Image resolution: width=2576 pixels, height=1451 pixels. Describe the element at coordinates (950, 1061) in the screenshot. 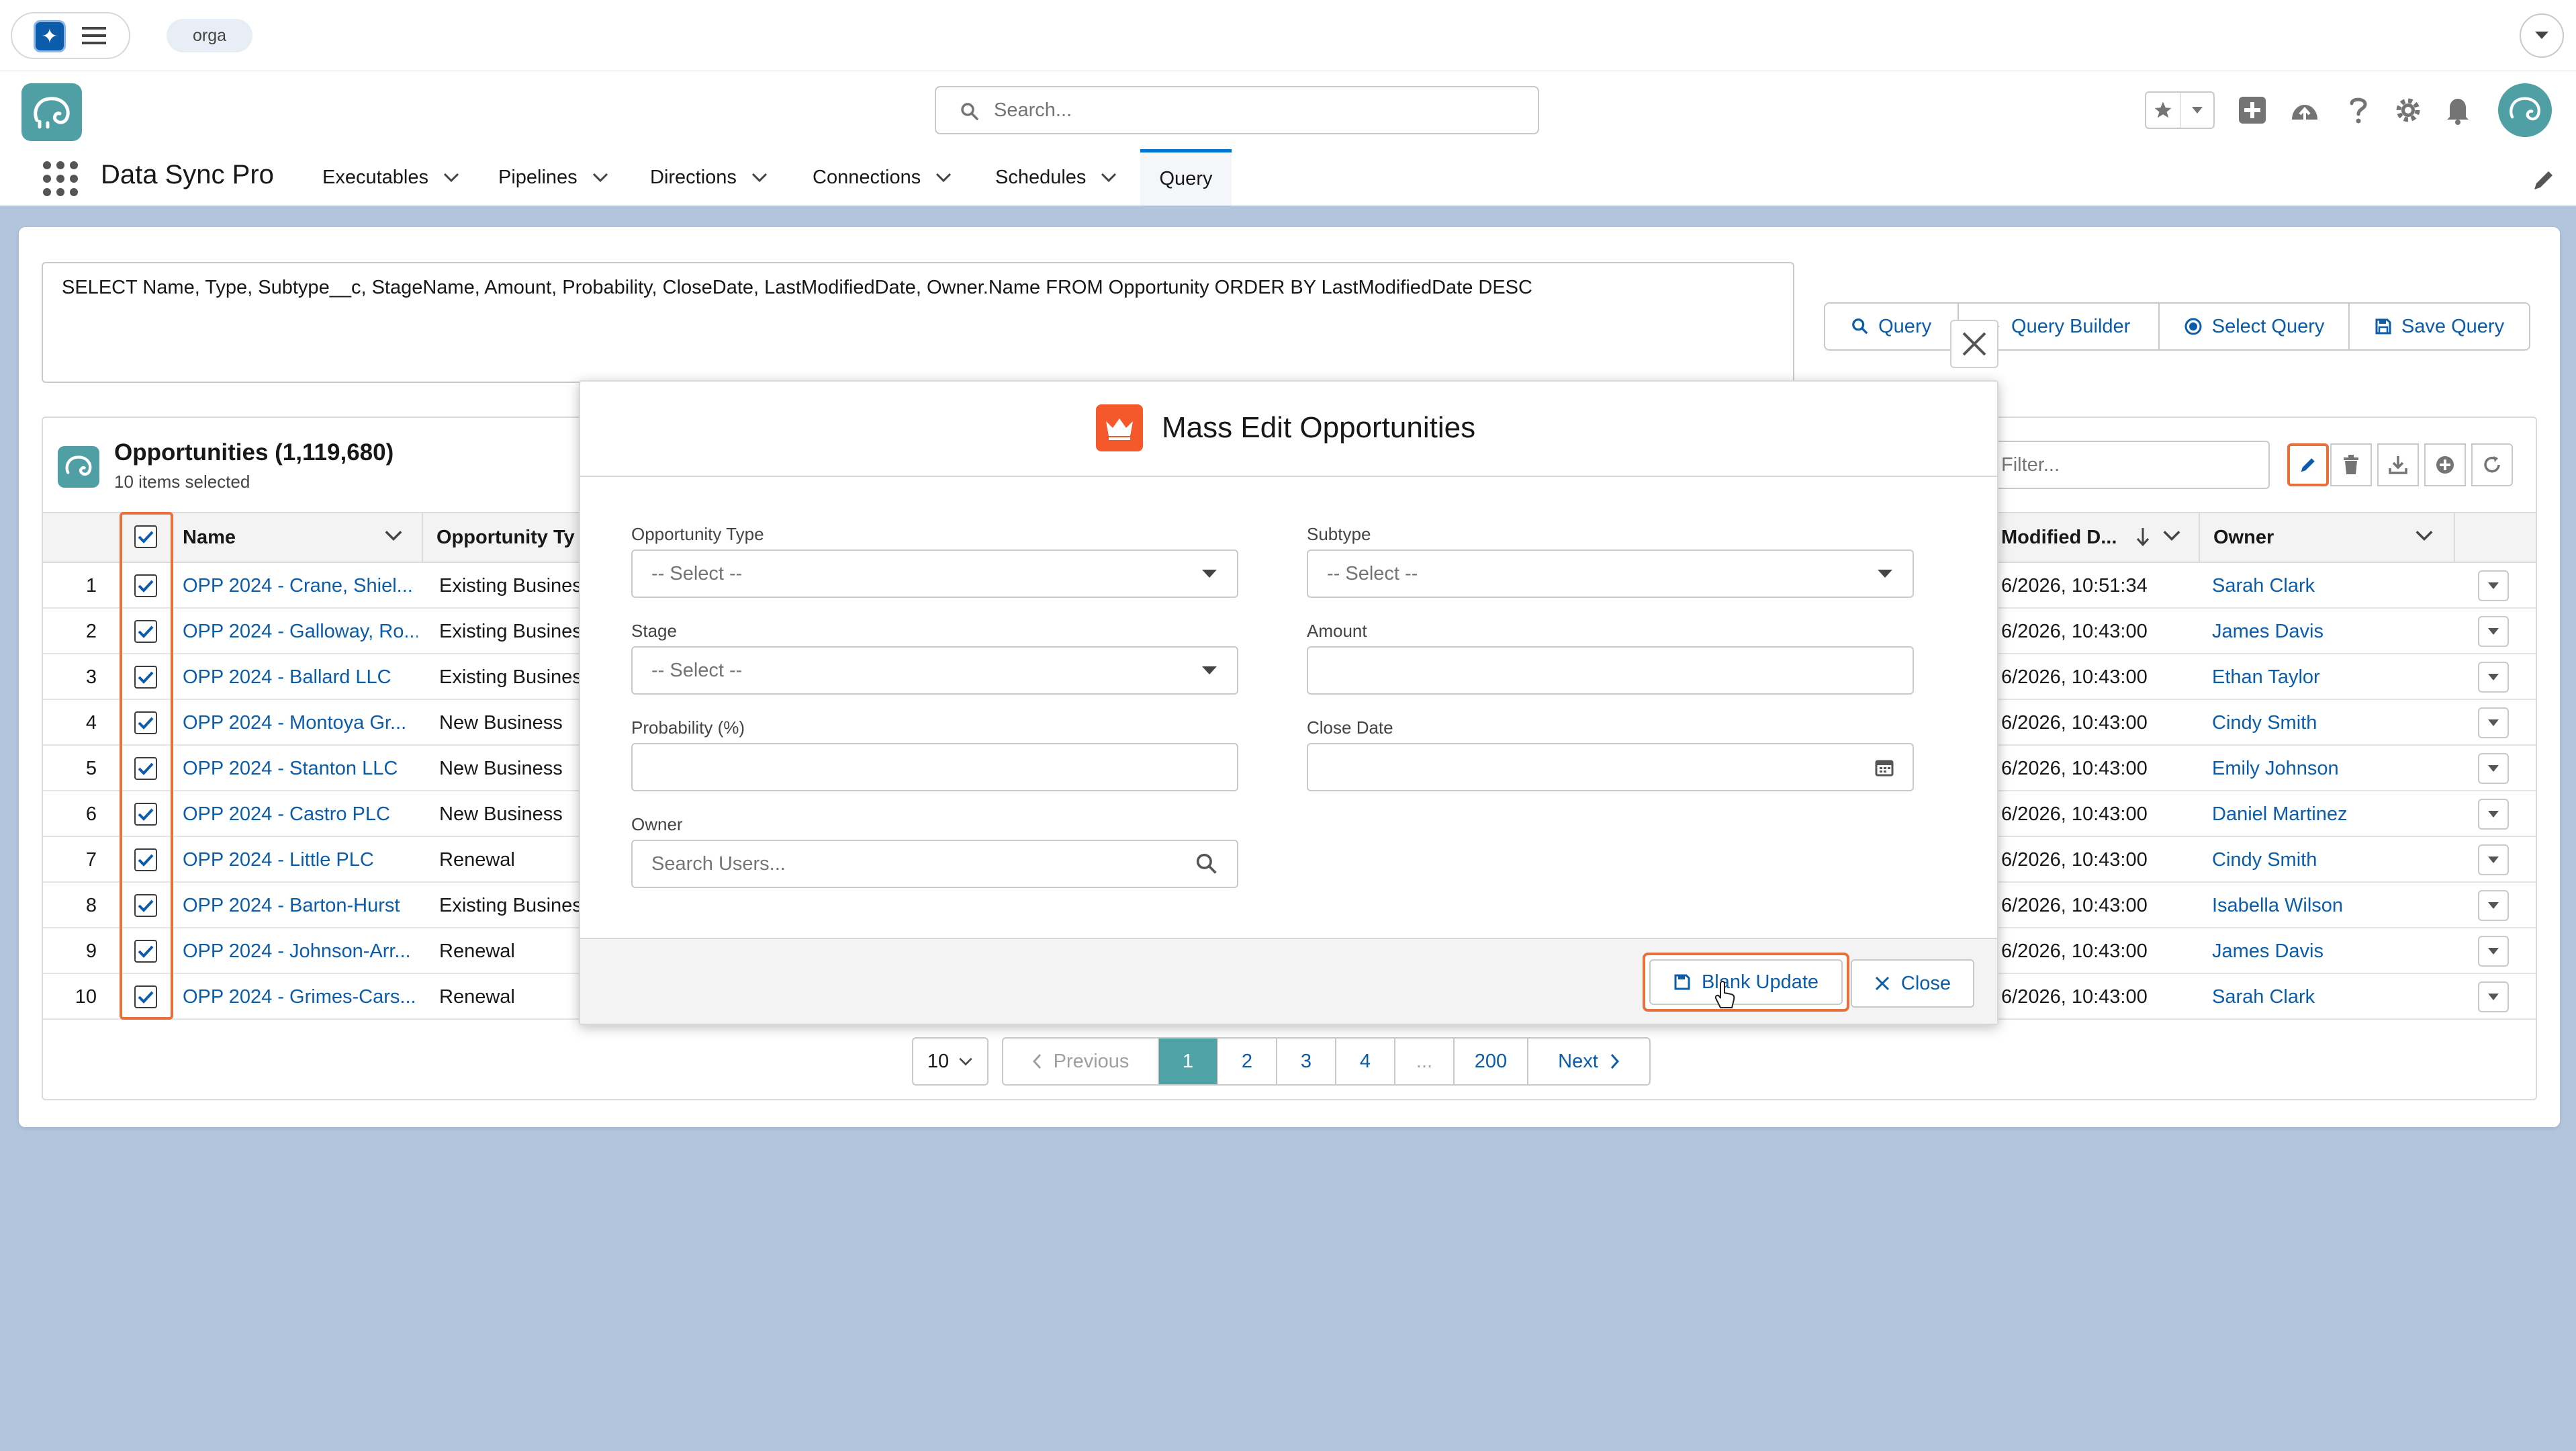

I see `page-size-select: 10` at that location.